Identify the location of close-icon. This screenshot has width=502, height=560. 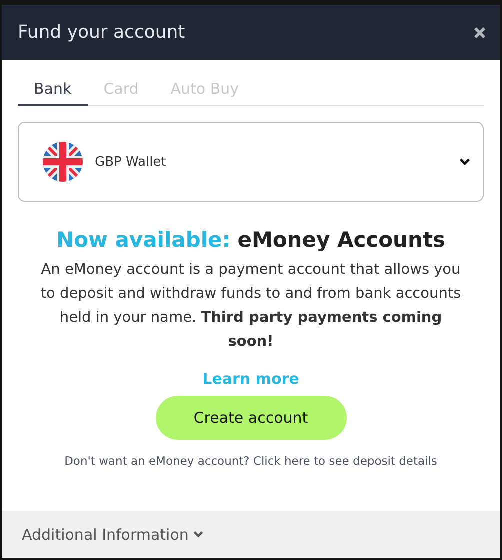
(480, 32).